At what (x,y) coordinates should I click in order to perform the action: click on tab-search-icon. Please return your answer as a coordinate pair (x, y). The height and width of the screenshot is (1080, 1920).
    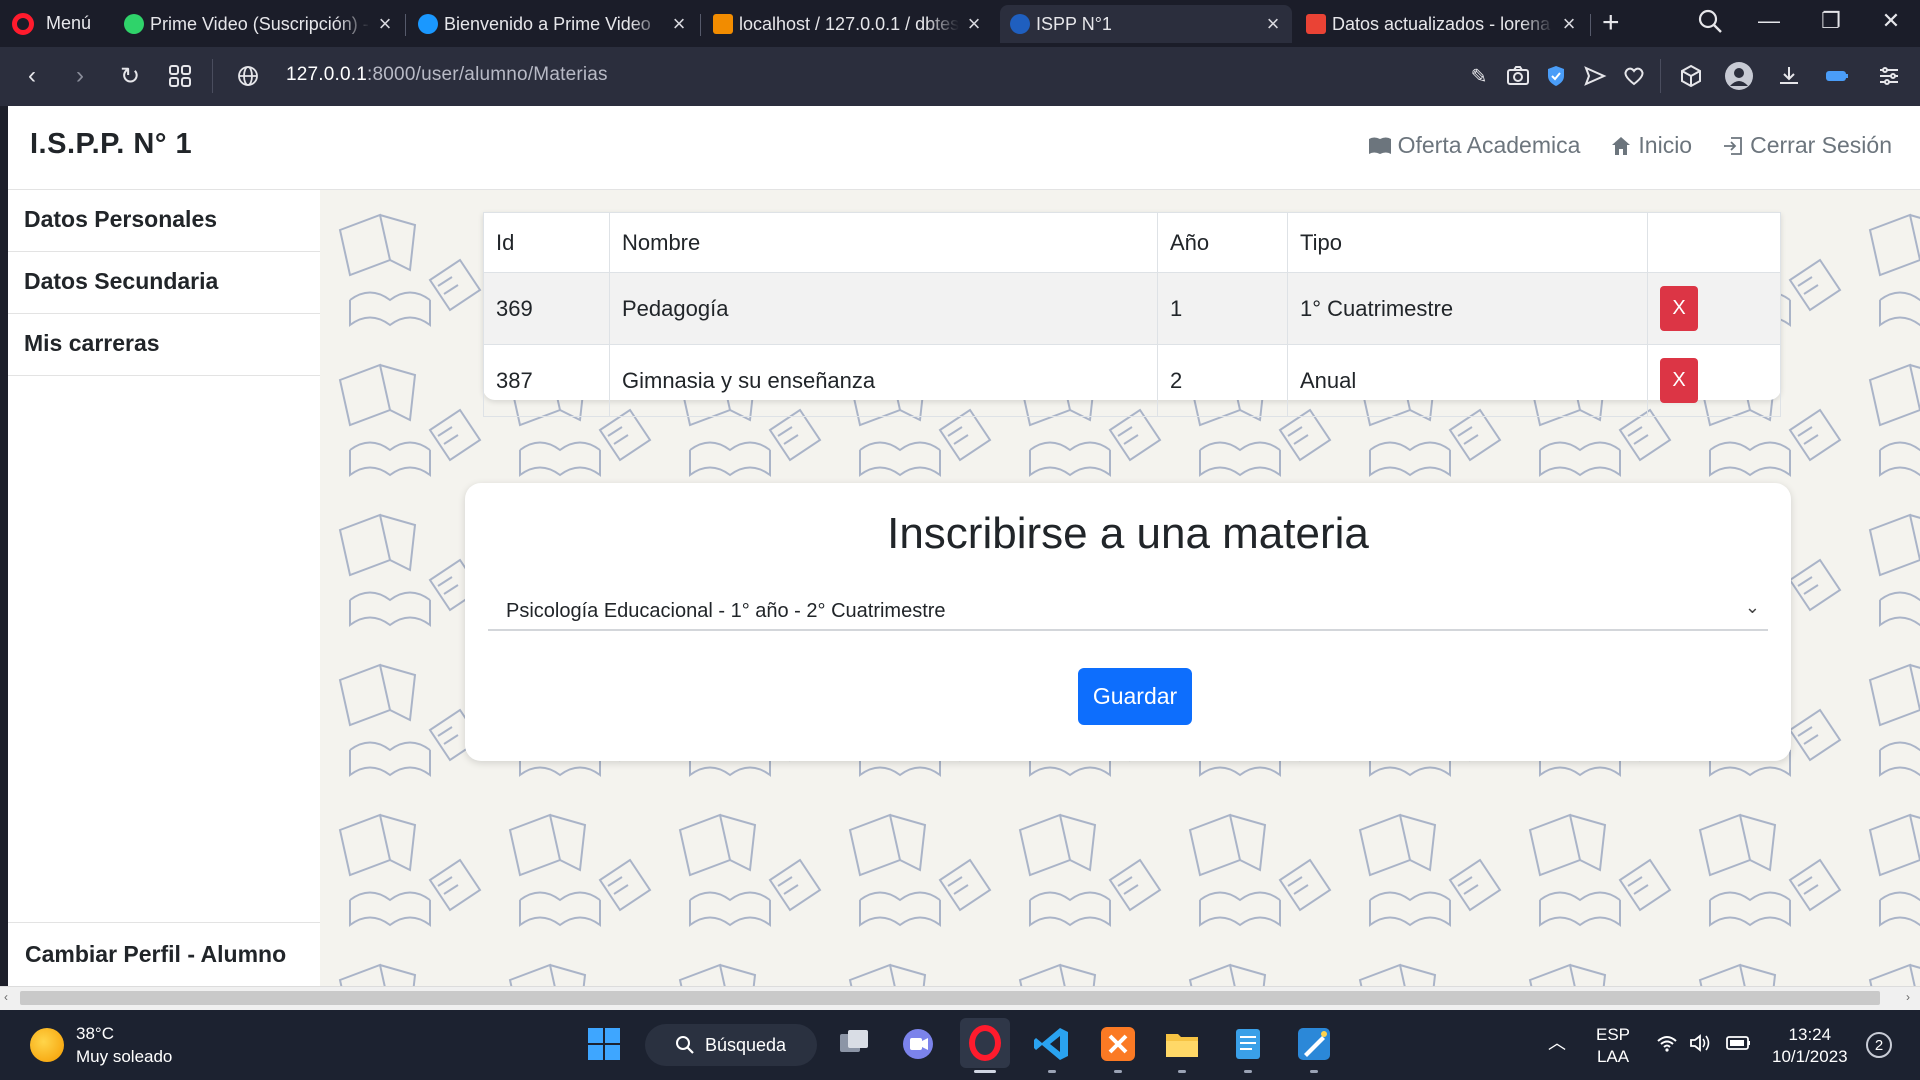
    Looking at the image, I should click on (1710, 21).